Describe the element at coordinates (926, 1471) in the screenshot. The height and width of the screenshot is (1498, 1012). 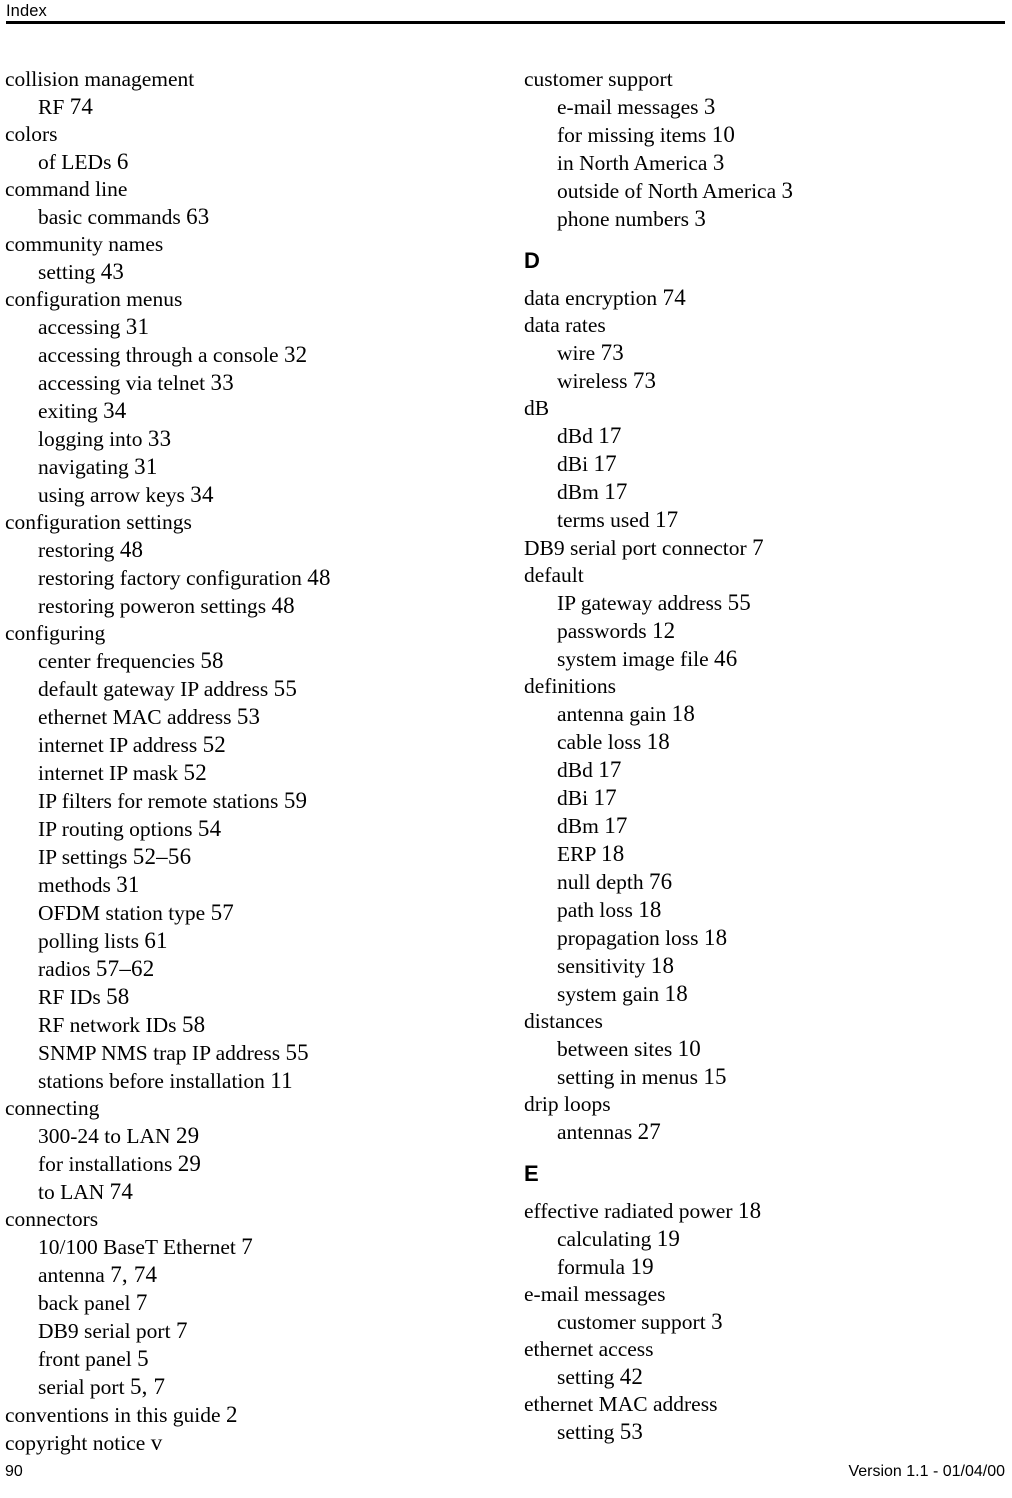
I see `footer-version-date: Version 1.1 - 01/04/00` at that location.